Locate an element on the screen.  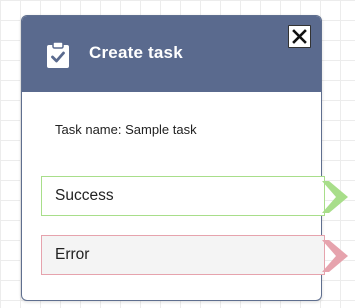
error-connector-arrow-icon is located at coordinates (336, 256).